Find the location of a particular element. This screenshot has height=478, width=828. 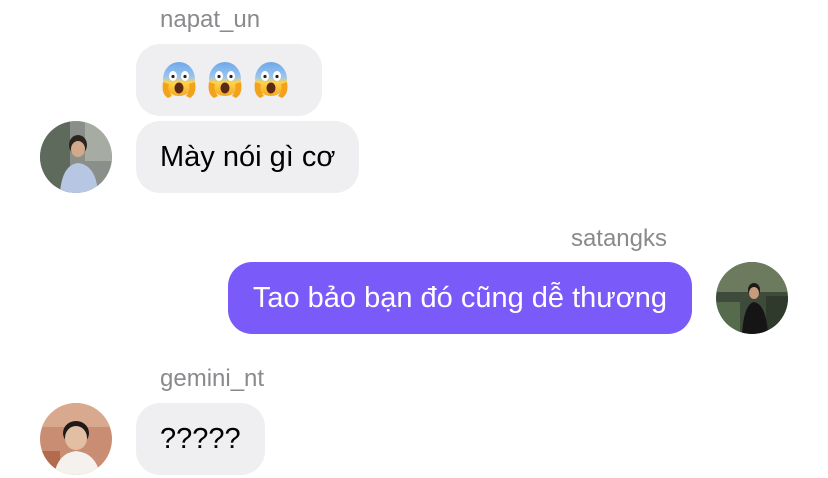

sender-name-napat-un: napat_un is located at coordinates (210, 19).